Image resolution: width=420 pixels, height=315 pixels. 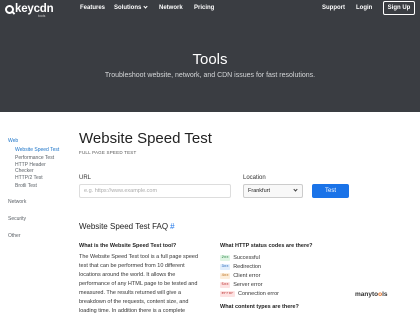 What do you see at coordinates (280, 293) in the screenshot?
I see `status-code-row: error Connection error` at bounding box center [280, 293].